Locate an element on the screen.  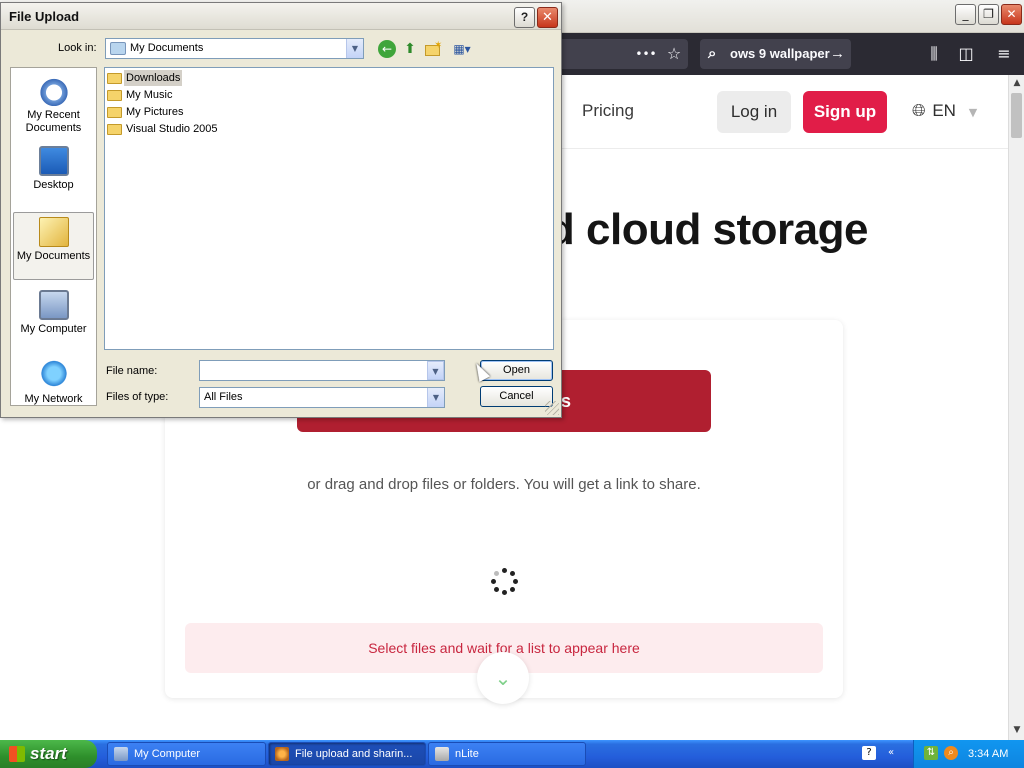
taskbar-item-my-computer: My Computer is located at coordinates (186, 754).